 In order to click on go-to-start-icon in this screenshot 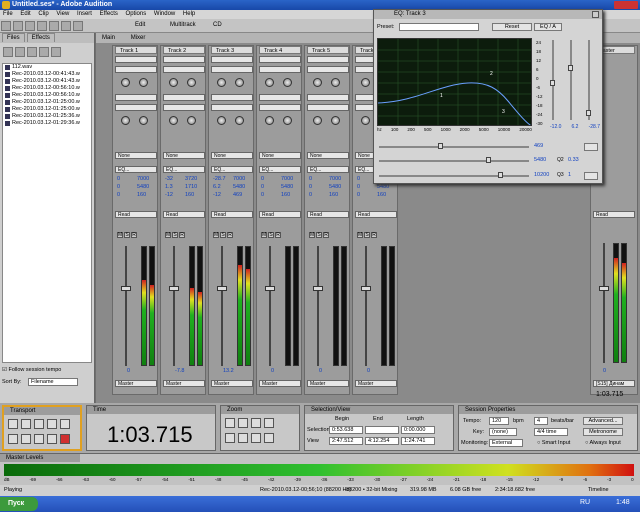, I will do `click(13, 439)`.